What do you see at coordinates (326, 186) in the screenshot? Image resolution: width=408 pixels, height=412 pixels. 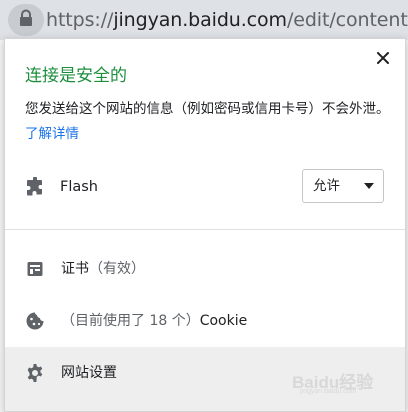 I see `select-value: 允许` at bounding box center [326, 186].